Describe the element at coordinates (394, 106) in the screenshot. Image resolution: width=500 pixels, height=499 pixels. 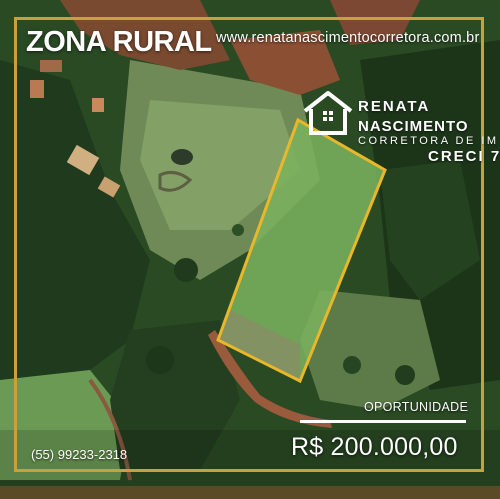
I see `brand-name-first: RENATA` at that location.